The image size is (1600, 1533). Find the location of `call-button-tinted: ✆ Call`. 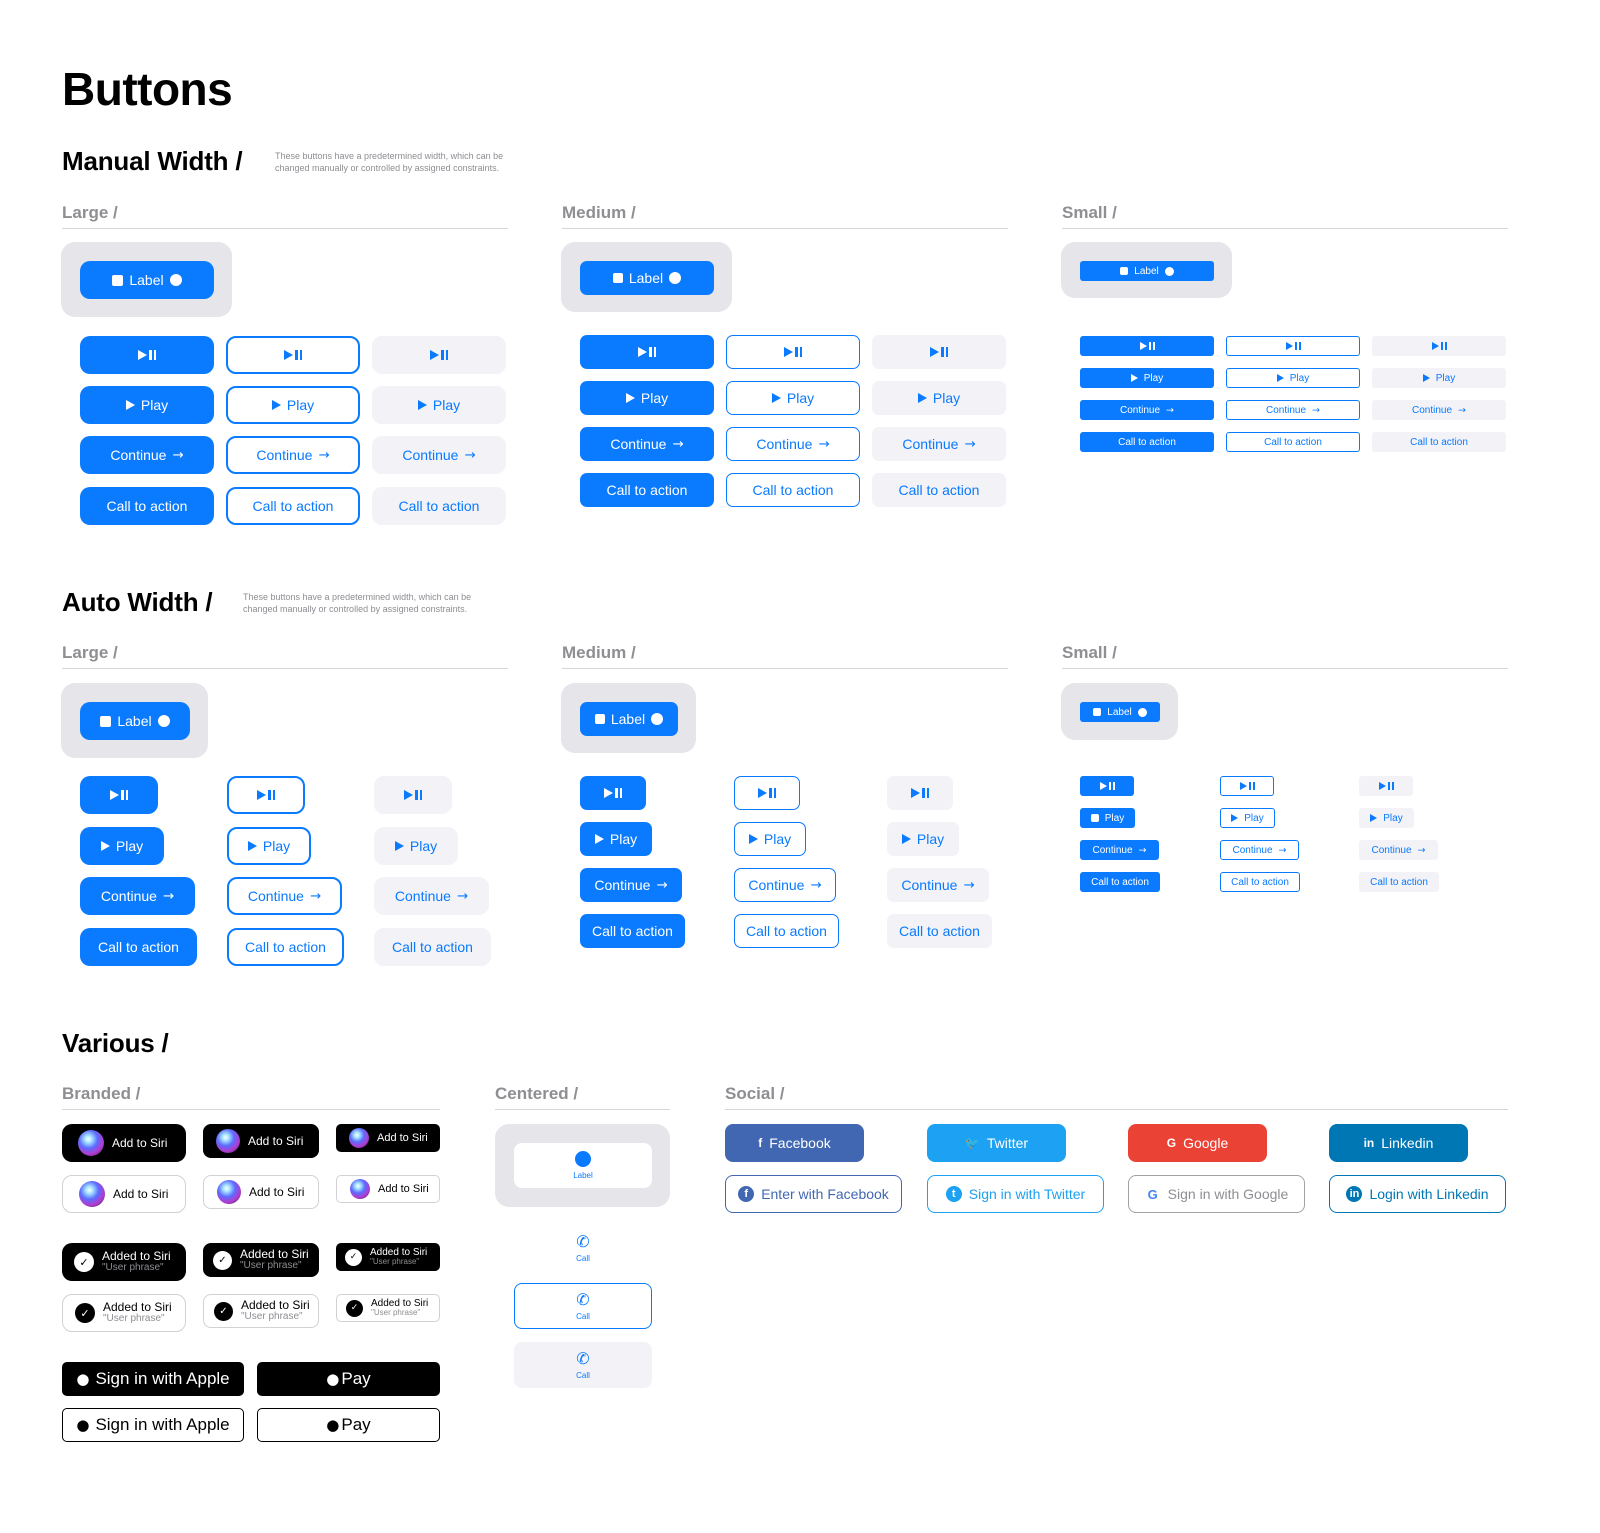

call-button-tinted: ✆ Call is located at coordinates (583, 1365).